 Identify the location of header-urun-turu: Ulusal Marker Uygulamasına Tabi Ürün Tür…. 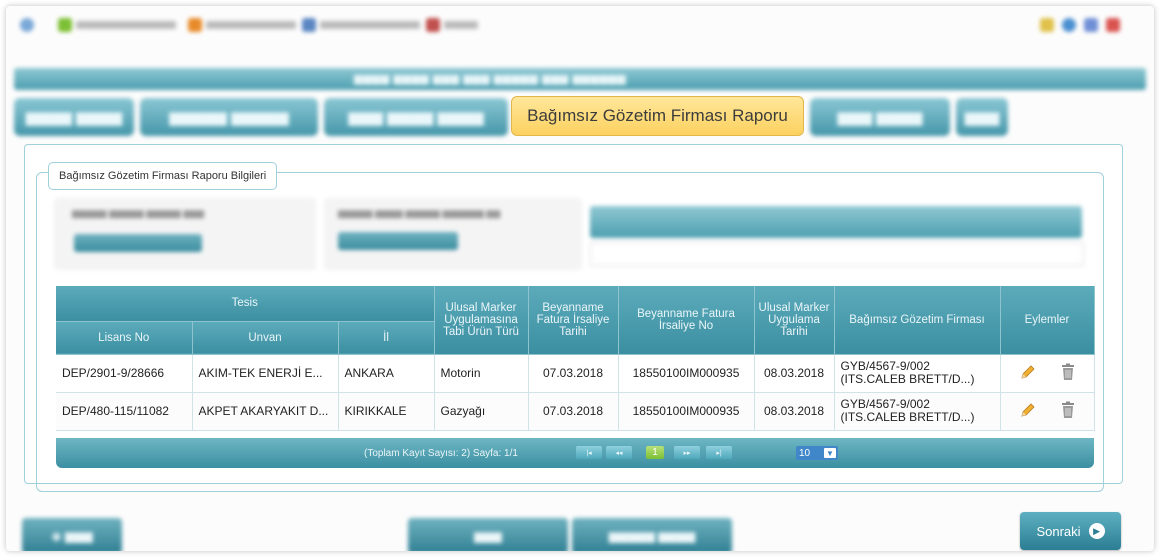
(481, 320).